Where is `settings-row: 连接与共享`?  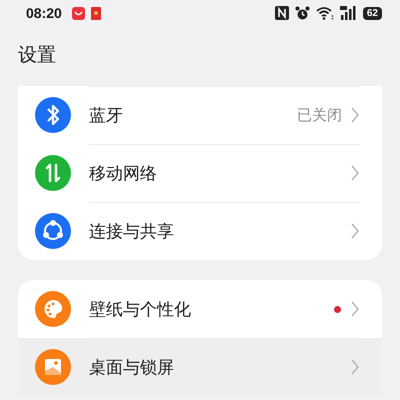 settings-row: 连接与共享 is located at coordinates (200, 231).